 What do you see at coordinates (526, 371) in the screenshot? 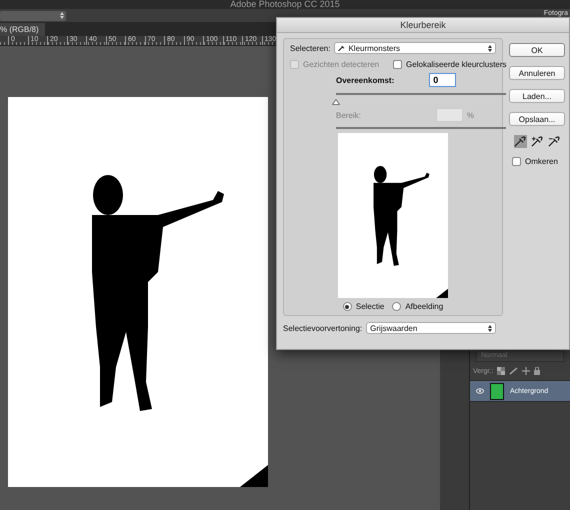
I see `move-icon` at bounding box center [526, 371].